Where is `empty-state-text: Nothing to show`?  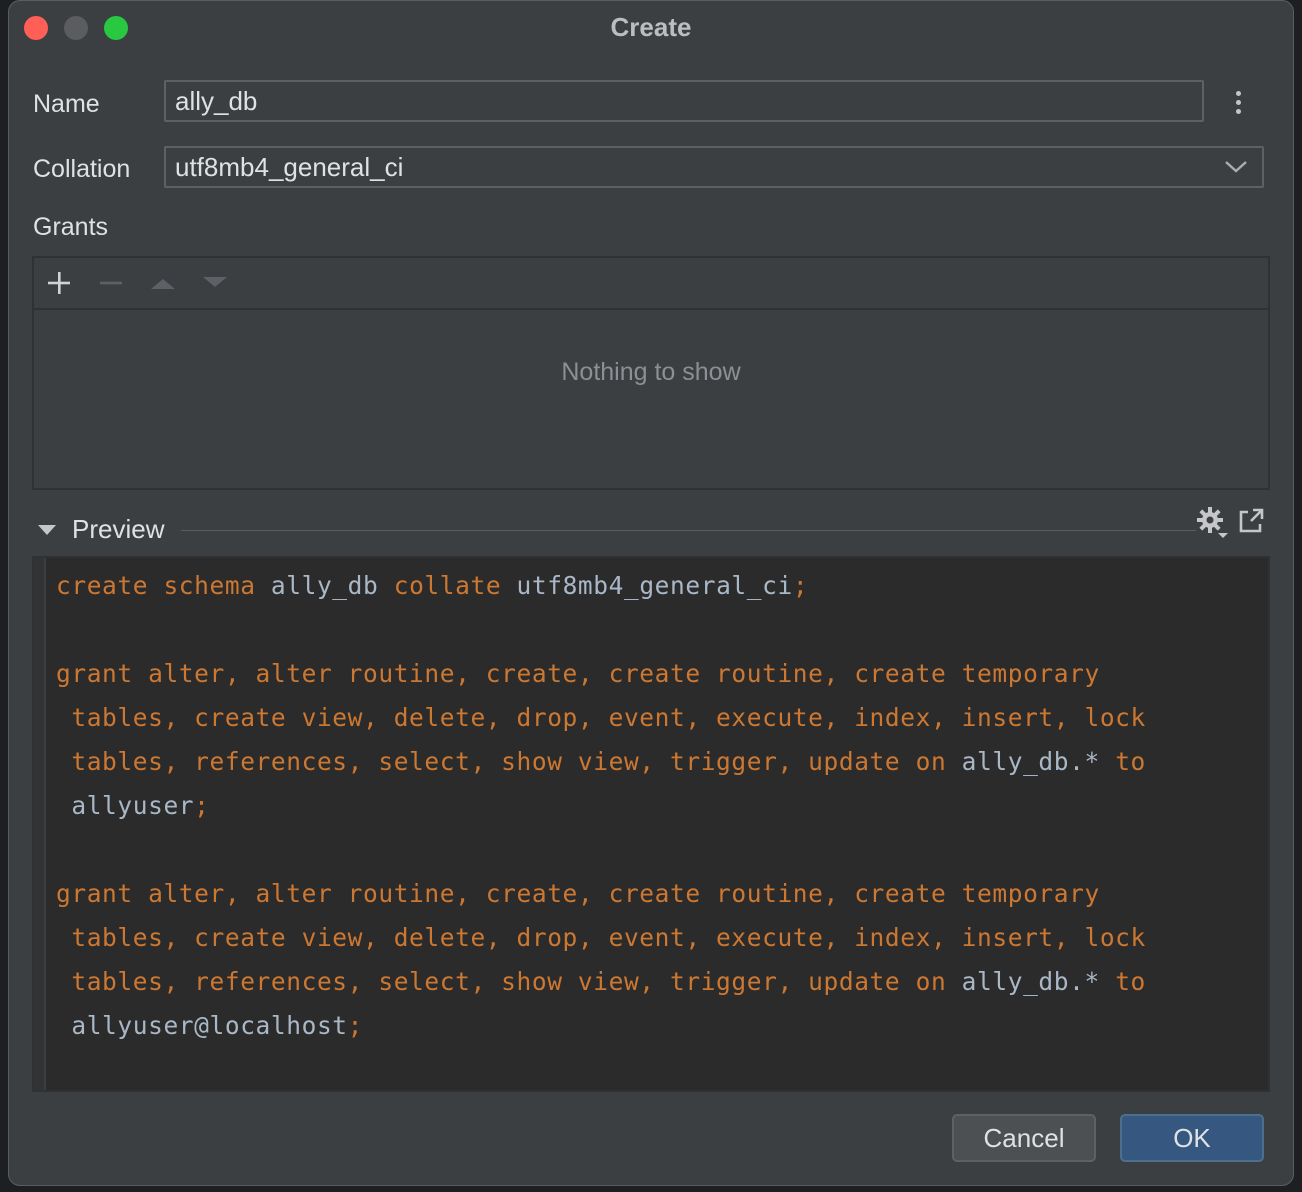 empty-state-text: Nothing to show is located at coordinates (651, 372).